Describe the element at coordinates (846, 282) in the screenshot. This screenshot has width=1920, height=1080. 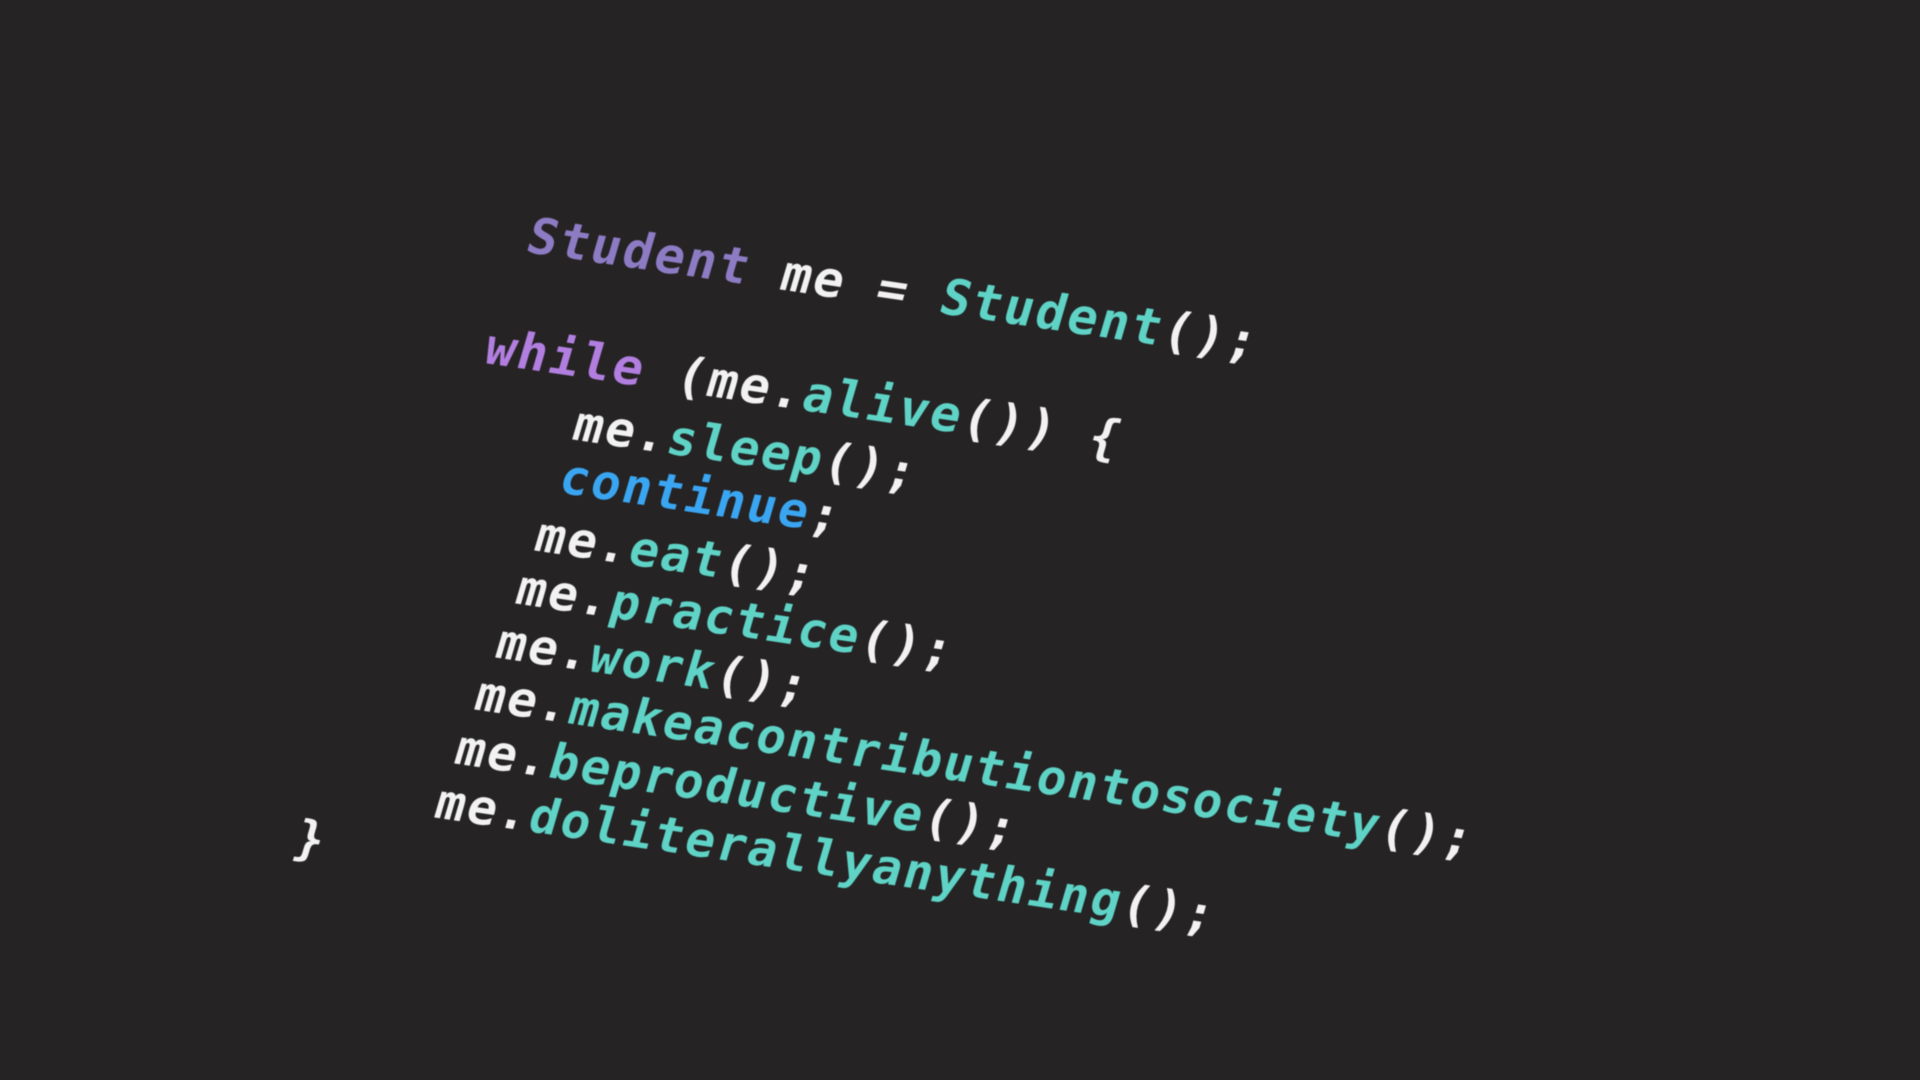
I see `variable-token: me =` at that location.